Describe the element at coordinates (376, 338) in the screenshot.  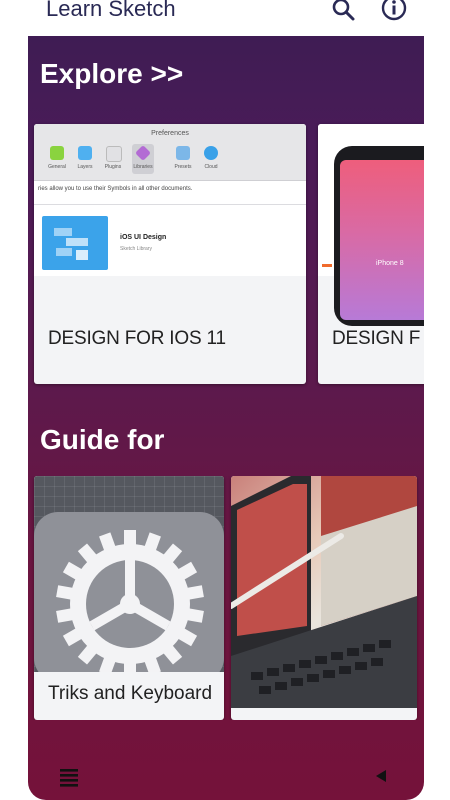
I see `card-caption: DESIGN F` at that location.